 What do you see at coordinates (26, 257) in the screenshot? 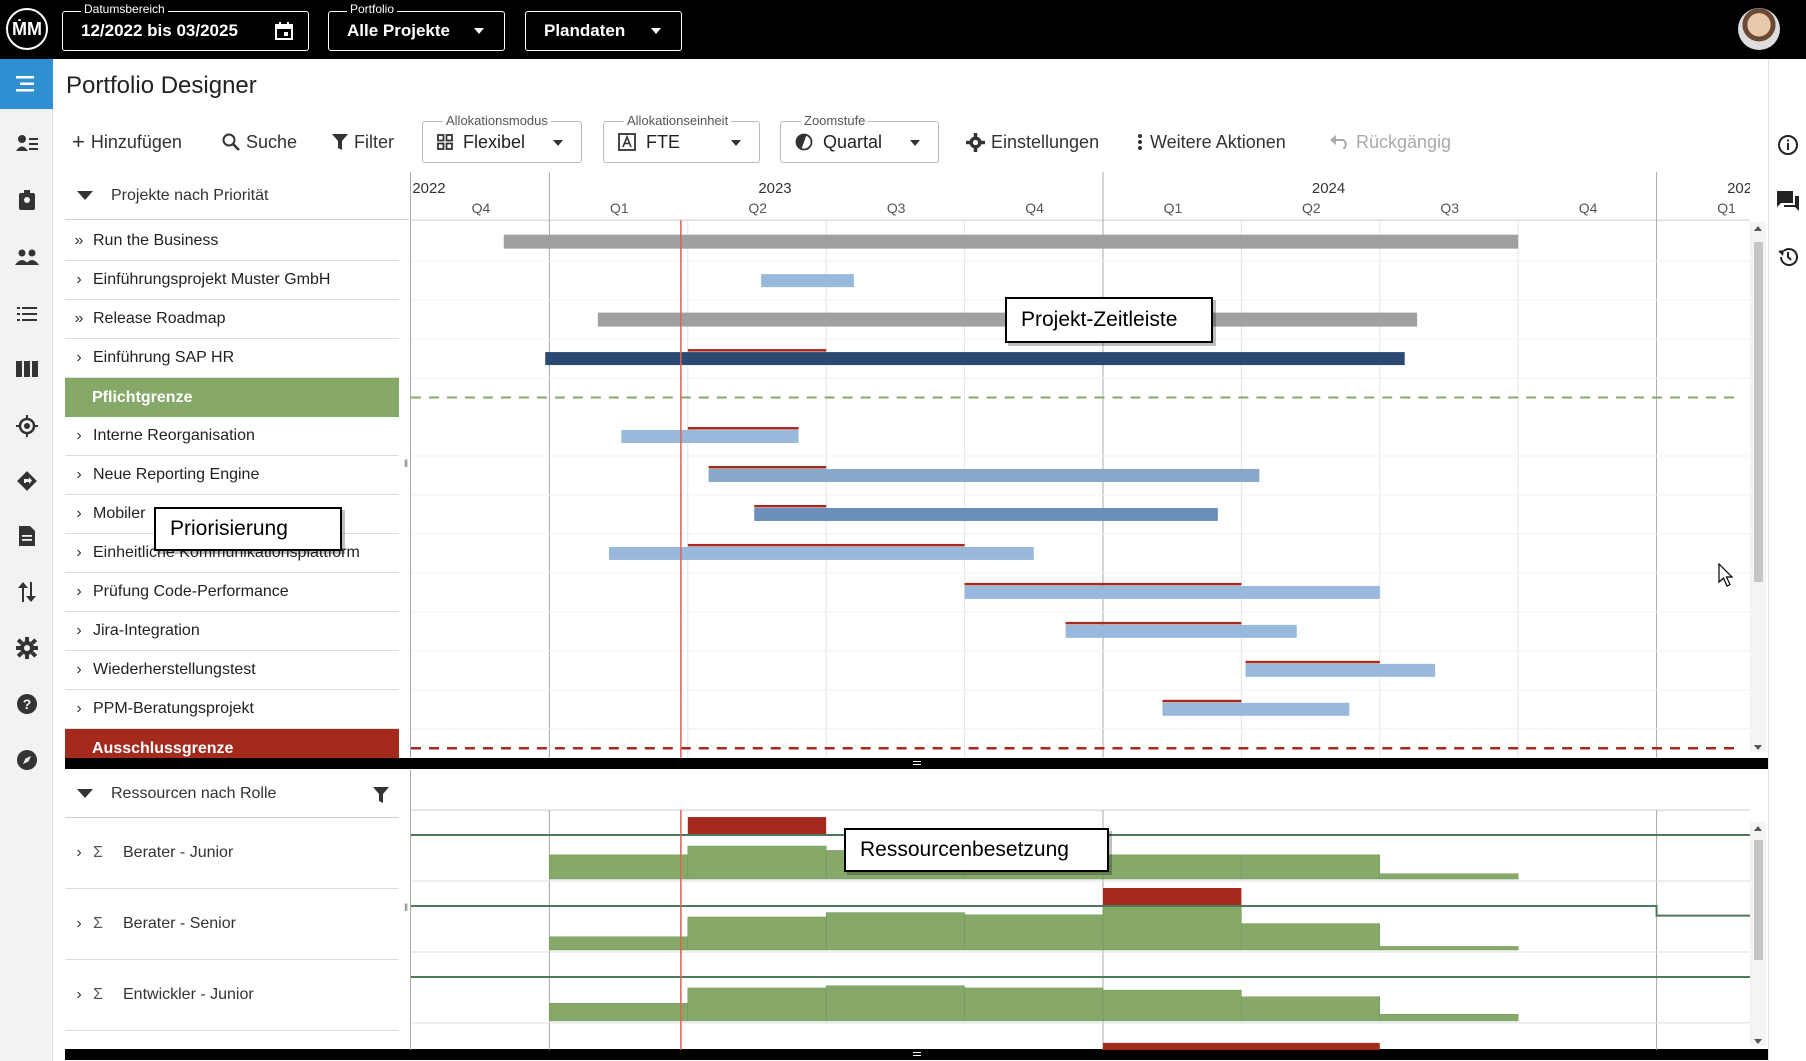
I see `people-icon` at bounding box center [26, 257].